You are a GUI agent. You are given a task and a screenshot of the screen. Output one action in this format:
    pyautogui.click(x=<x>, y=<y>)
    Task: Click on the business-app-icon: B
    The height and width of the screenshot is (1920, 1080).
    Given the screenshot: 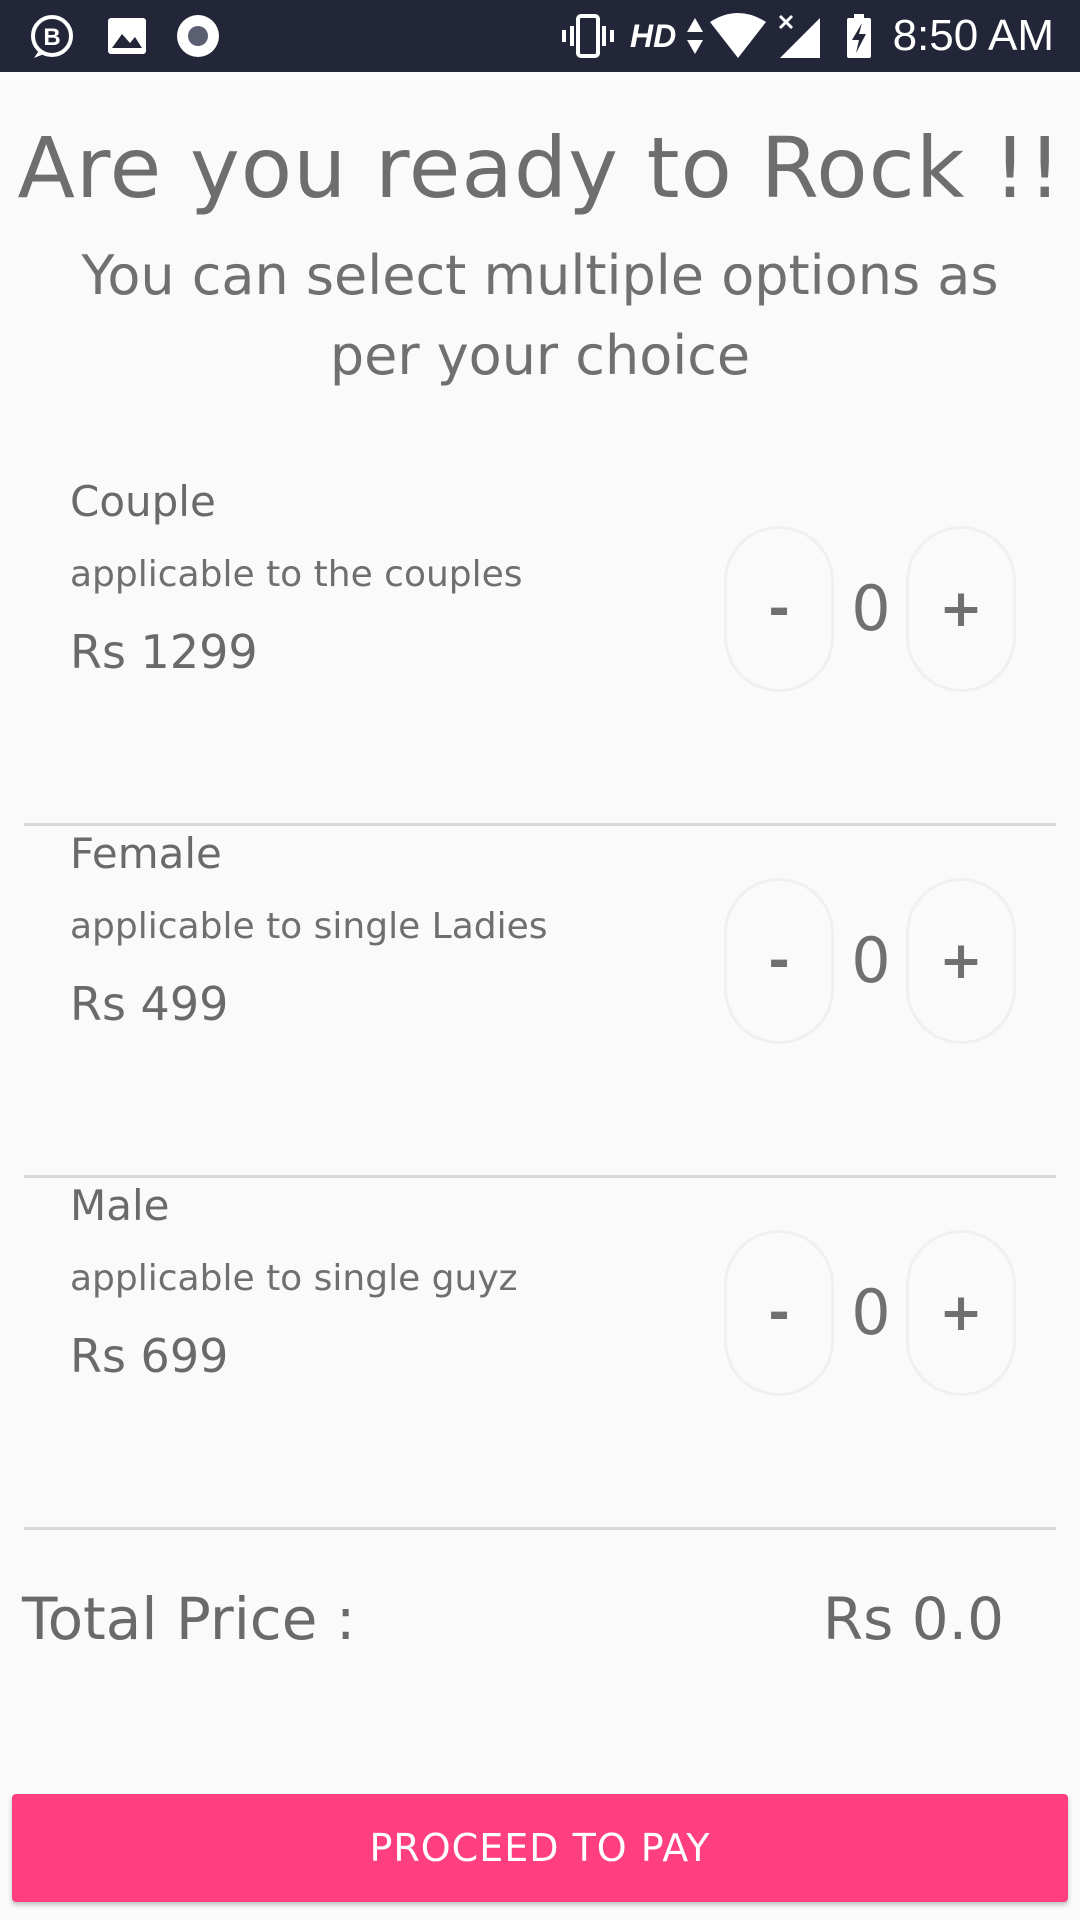 What is the action you would take?
    pyautogui.click(x=52, y=36)
    